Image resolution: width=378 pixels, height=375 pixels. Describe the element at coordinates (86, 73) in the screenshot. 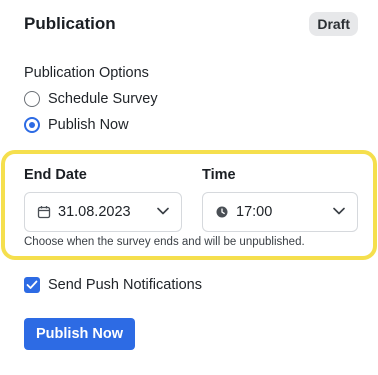

I see `publication-options-label: Publication Options` at that location.